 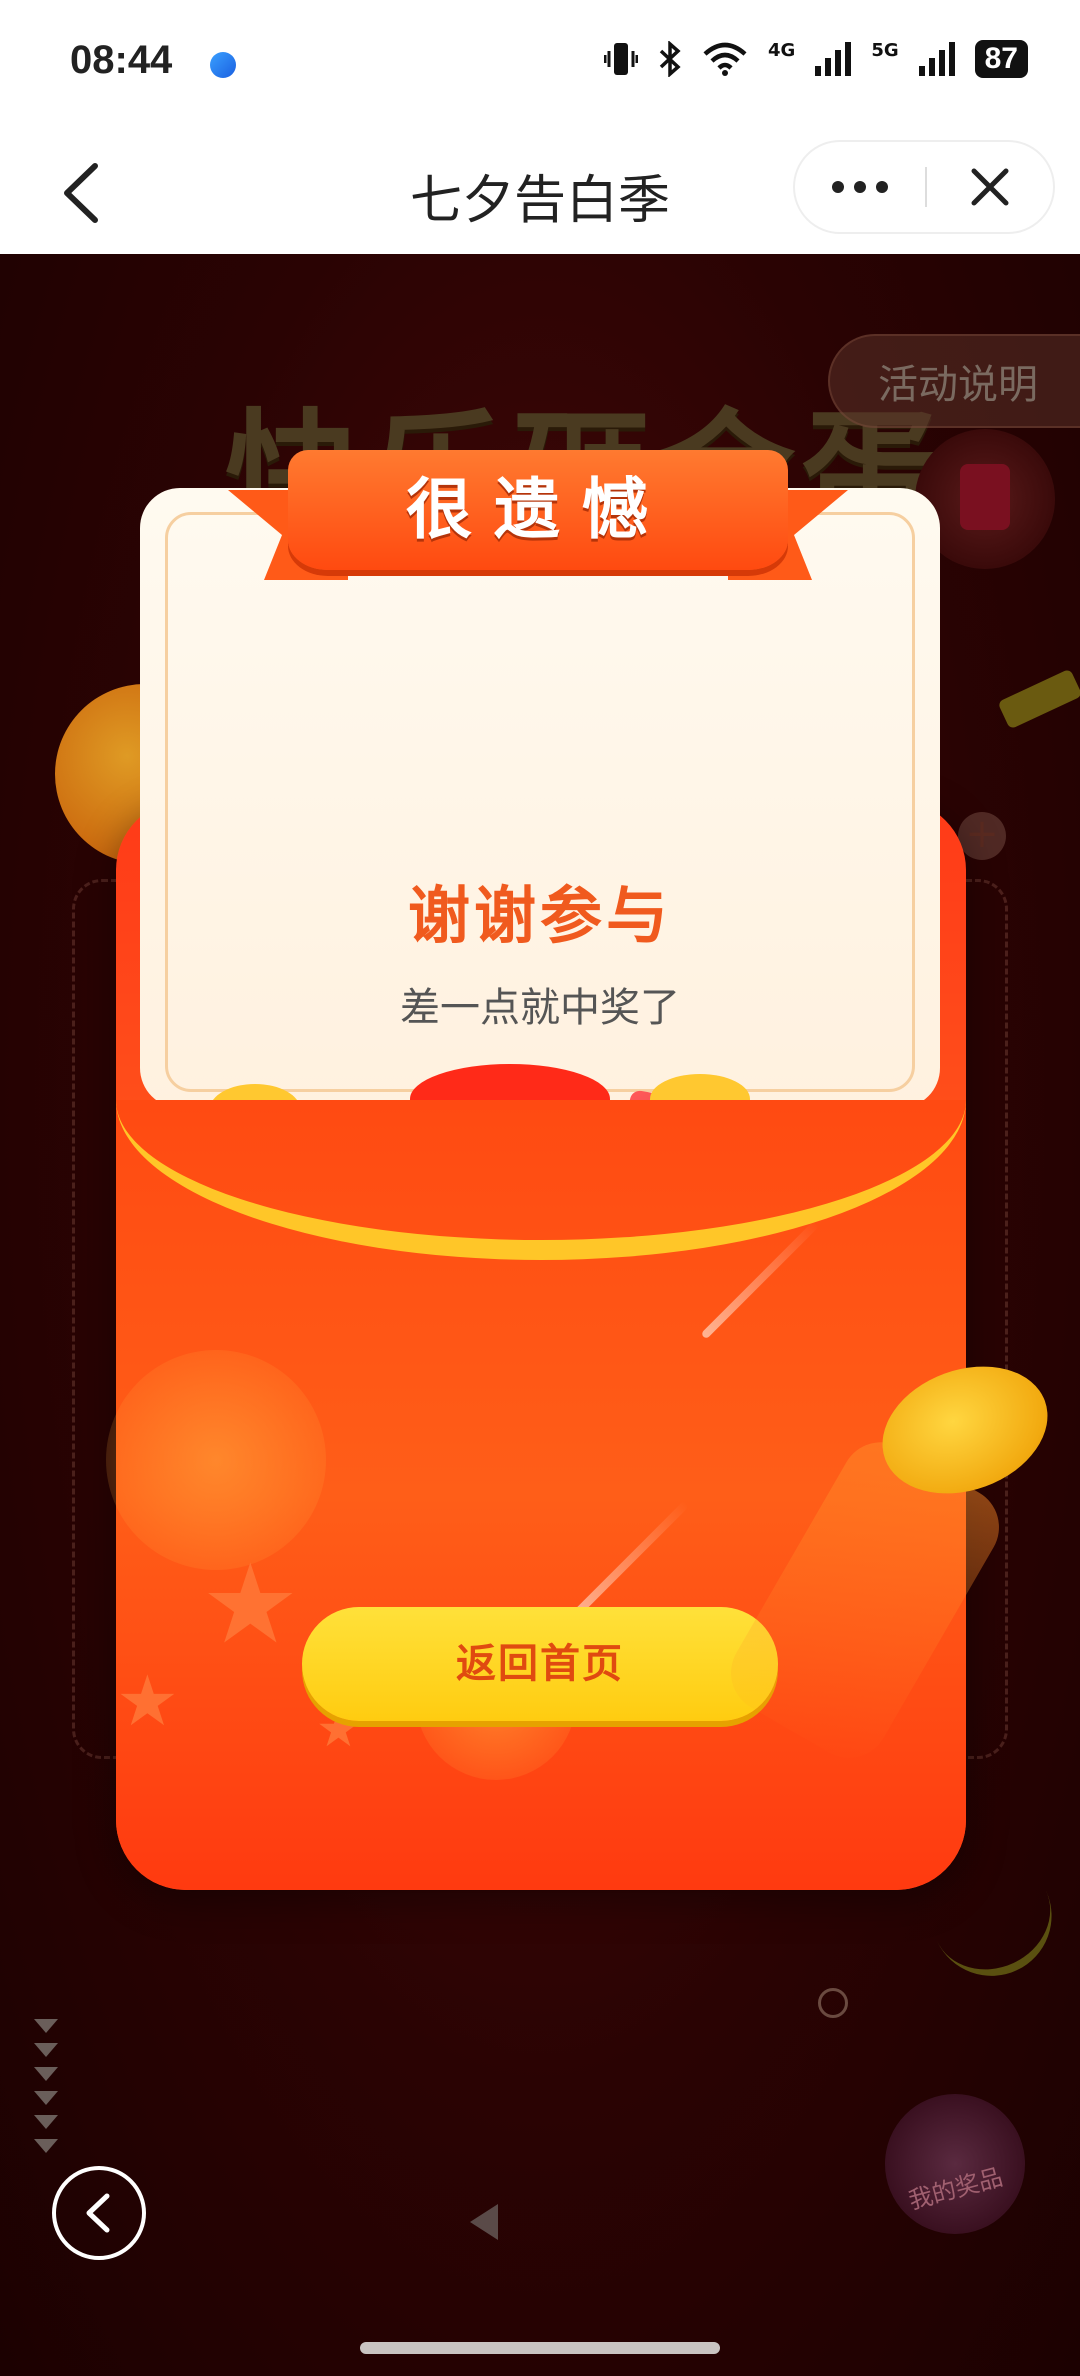 I want to click on more-button, so click(x=860, y=187).